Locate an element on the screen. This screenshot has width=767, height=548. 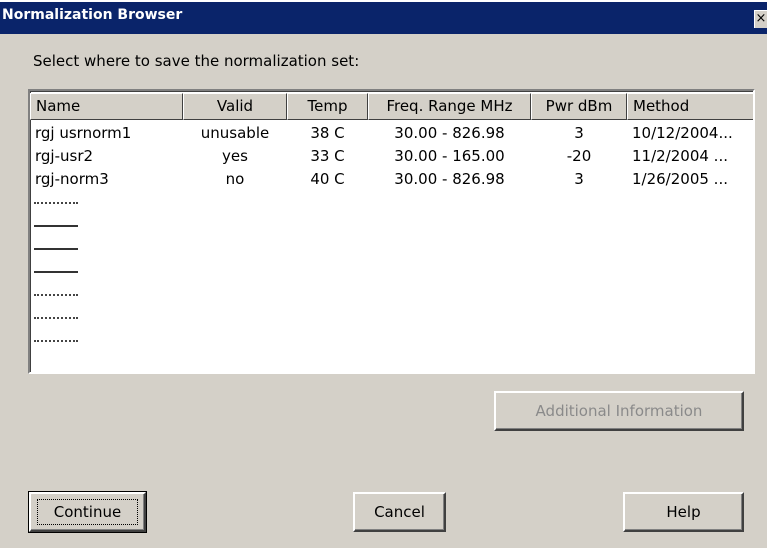
cell-valid: yes is located at coordinates (235, 156).